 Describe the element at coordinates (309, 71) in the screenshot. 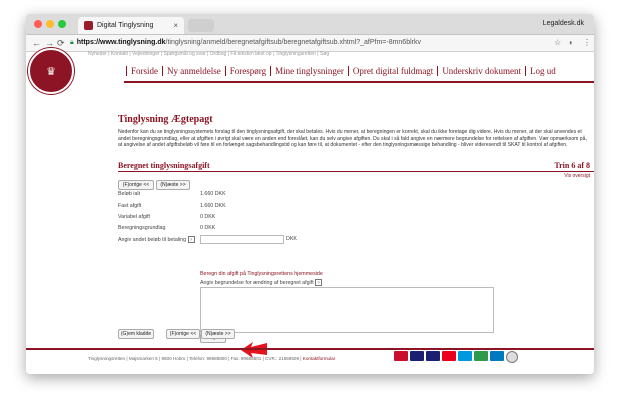

I see `nav-mine-tinglysninger: Mine tinglysninger` at that location.